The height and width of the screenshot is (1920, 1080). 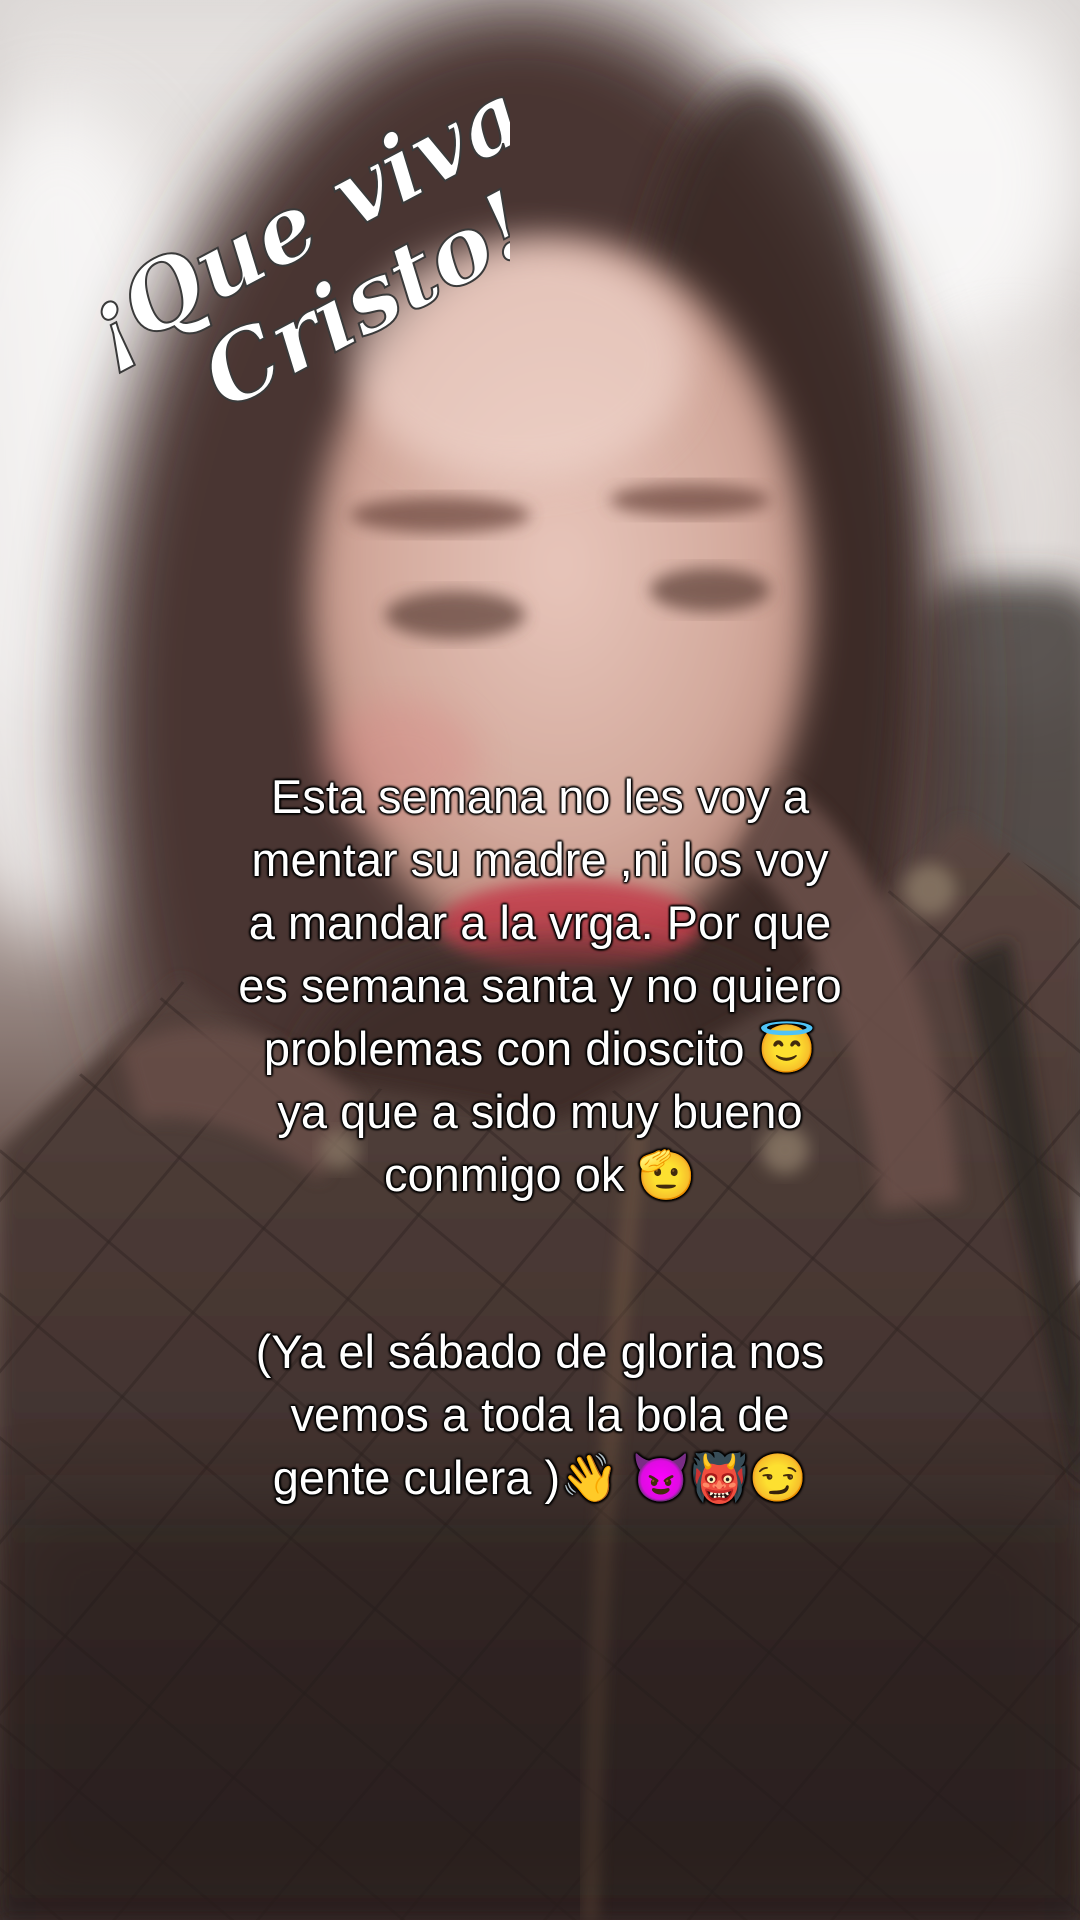 What do you see at coordinates (540, 1048) in the screenshot?
I see `caption-line: problemas con dioscito 😇` at bounding box center [540, 1048].